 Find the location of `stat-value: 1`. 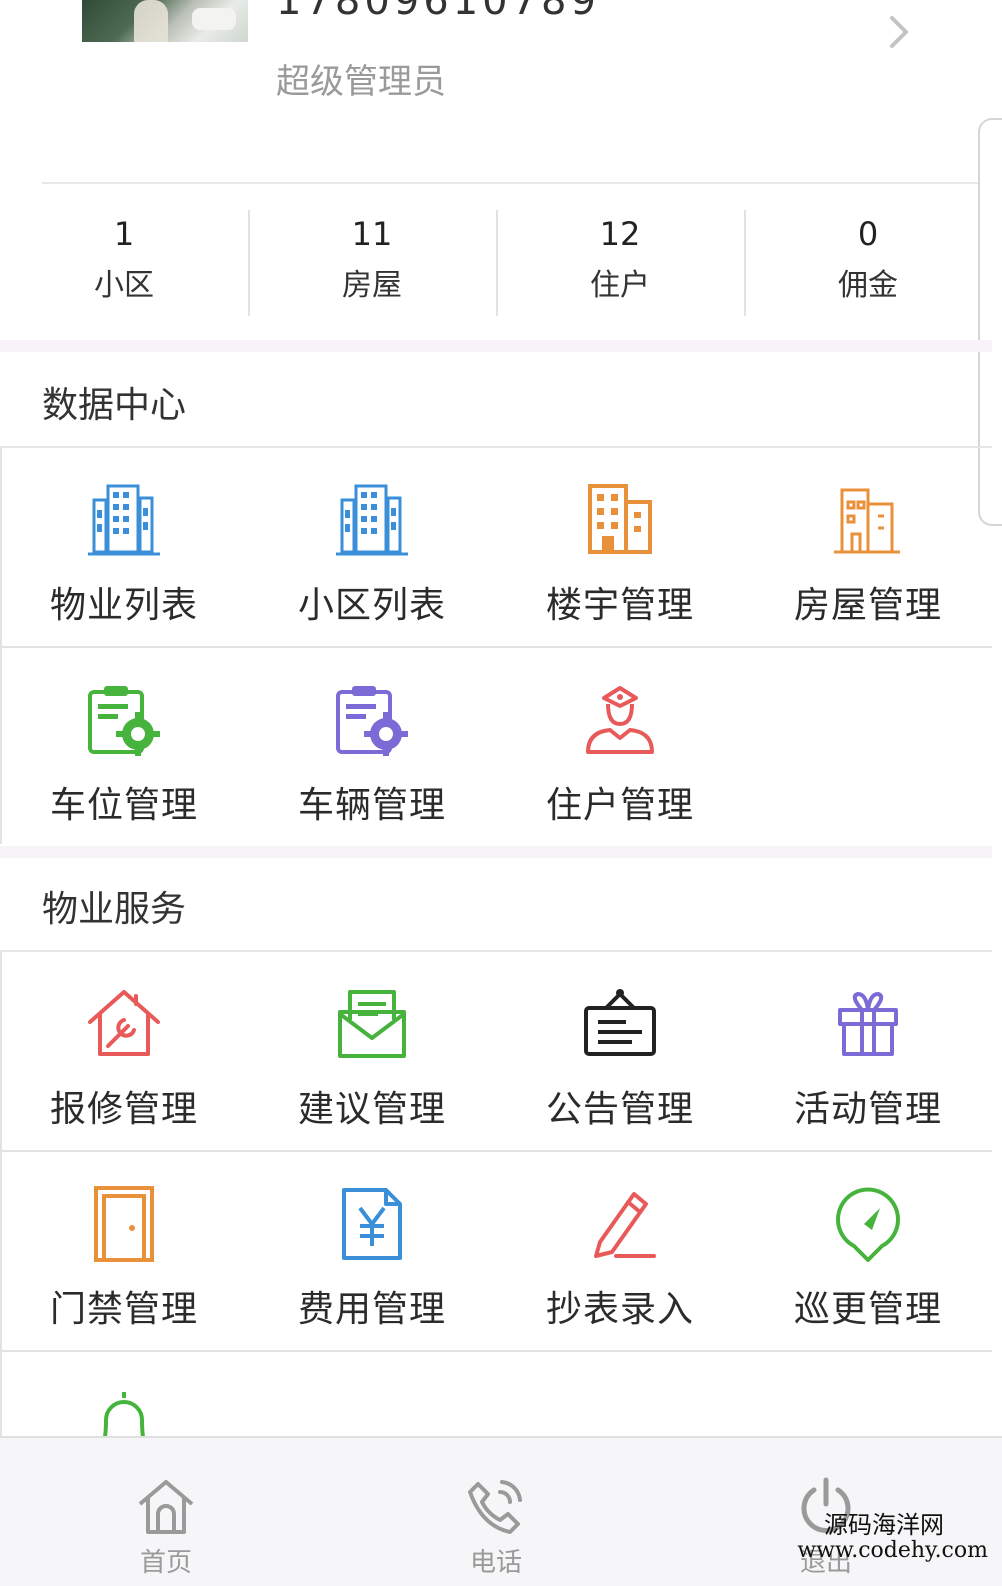

stat-value: 1 is located at coordinates (124, 234).